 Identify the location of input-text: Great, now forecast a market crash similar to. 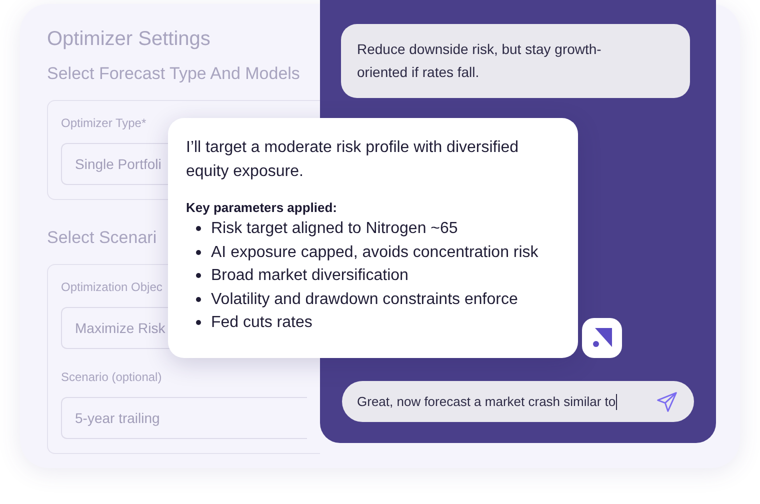
(486, 401).